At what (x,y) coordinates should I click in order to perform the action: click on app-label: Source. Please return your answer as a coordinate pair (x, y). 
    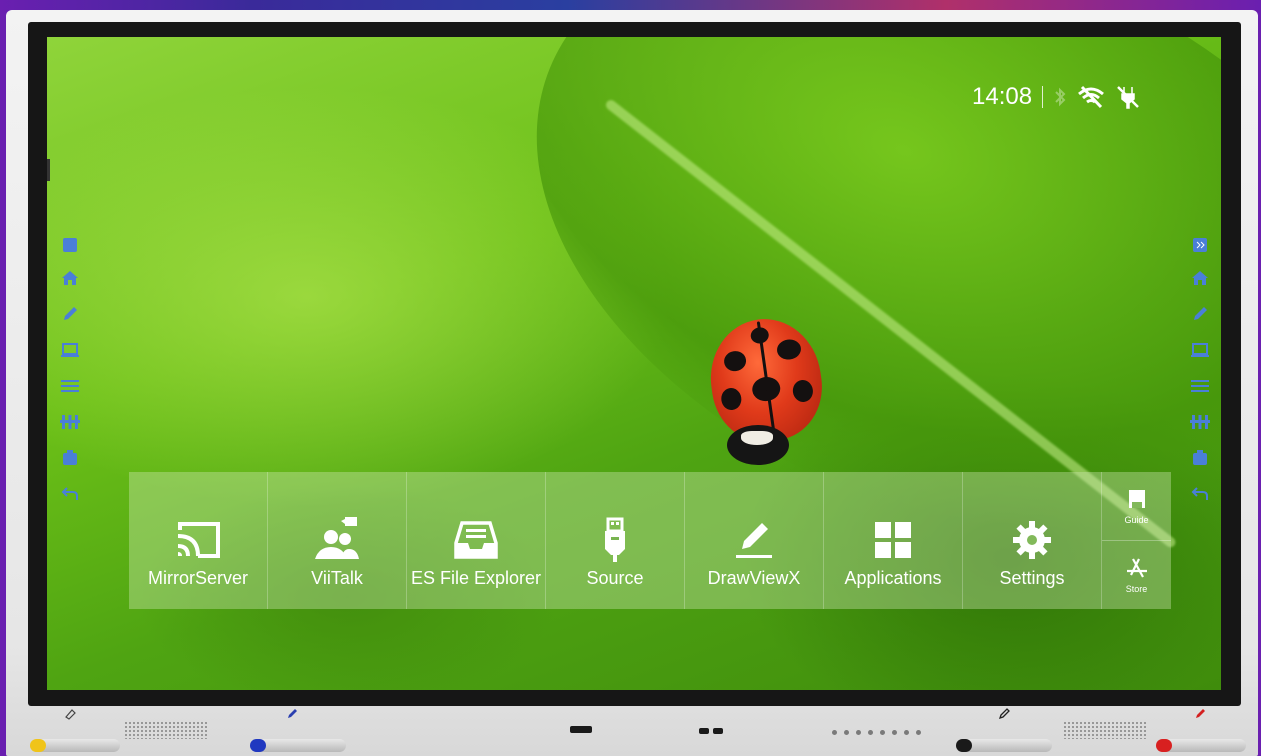
    Looking at the image, I should click on (615, 578).